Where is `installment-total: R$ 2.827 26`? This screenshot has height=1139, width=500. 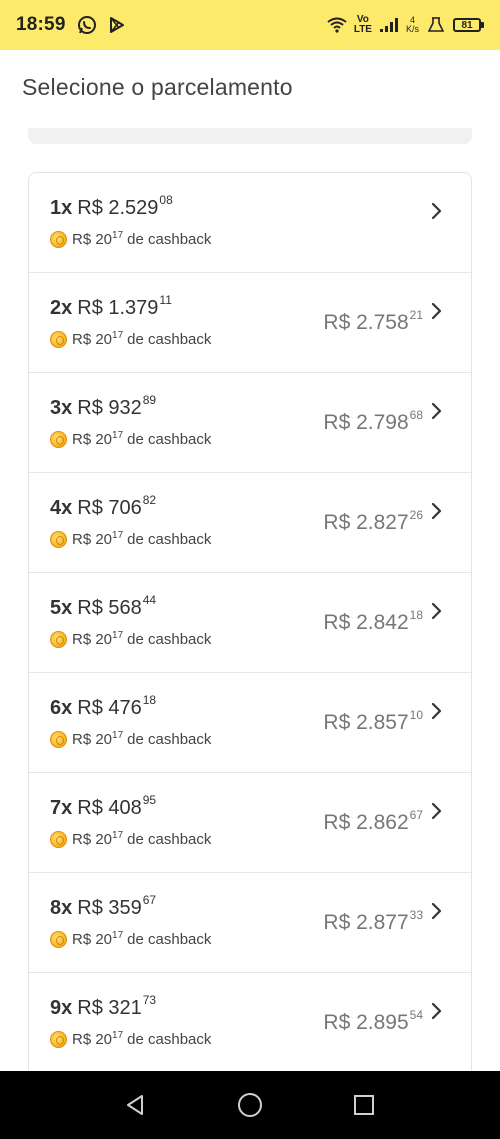 installment-total: R$ 2.827 26 is located at coordinates (373, 521).